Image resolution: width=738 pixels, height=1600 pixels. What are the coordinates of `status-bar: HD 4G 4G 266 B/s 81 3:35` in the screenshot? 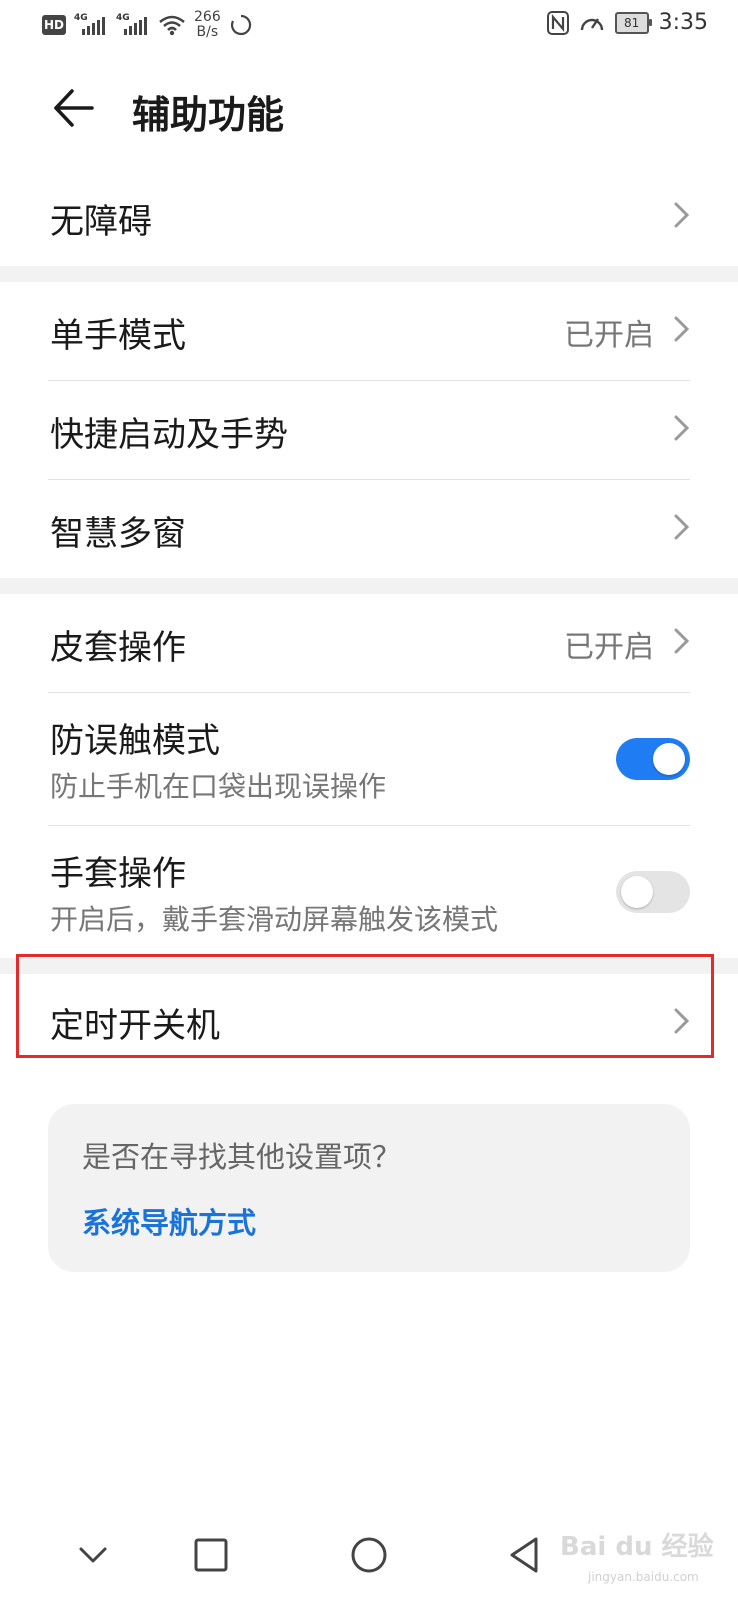 It's located at (369, 26).